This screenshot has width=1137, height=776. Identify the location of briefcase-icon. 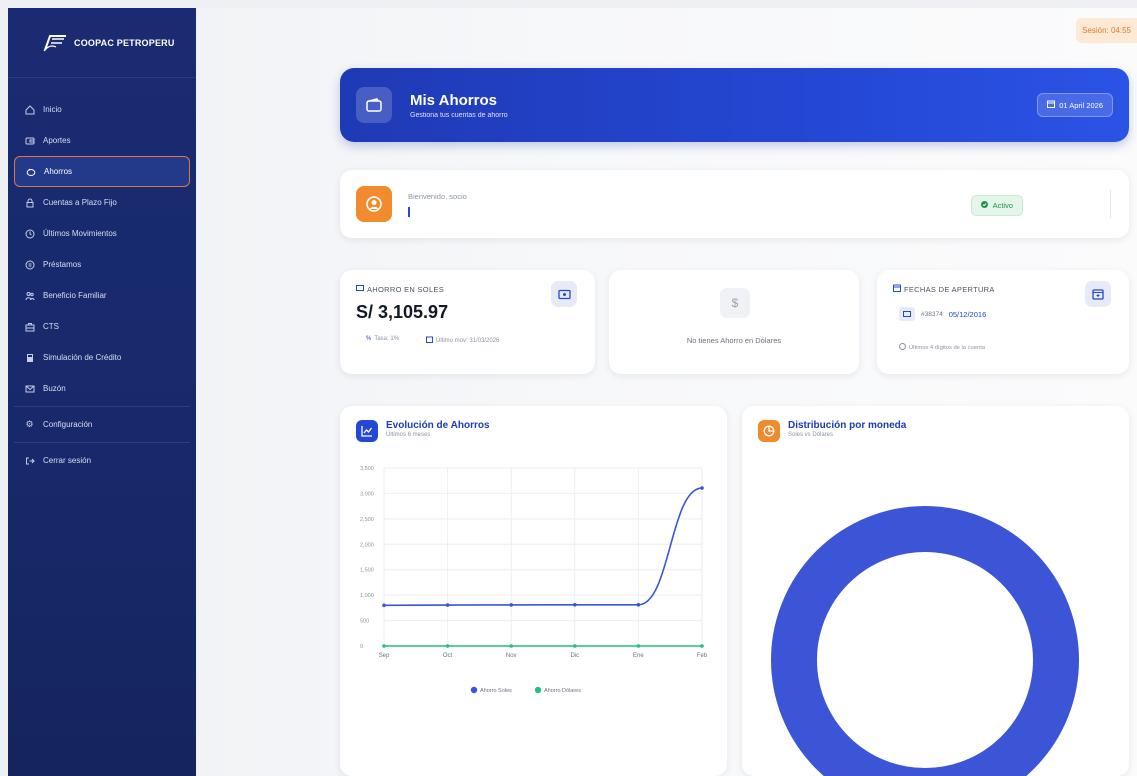
(29, 326).